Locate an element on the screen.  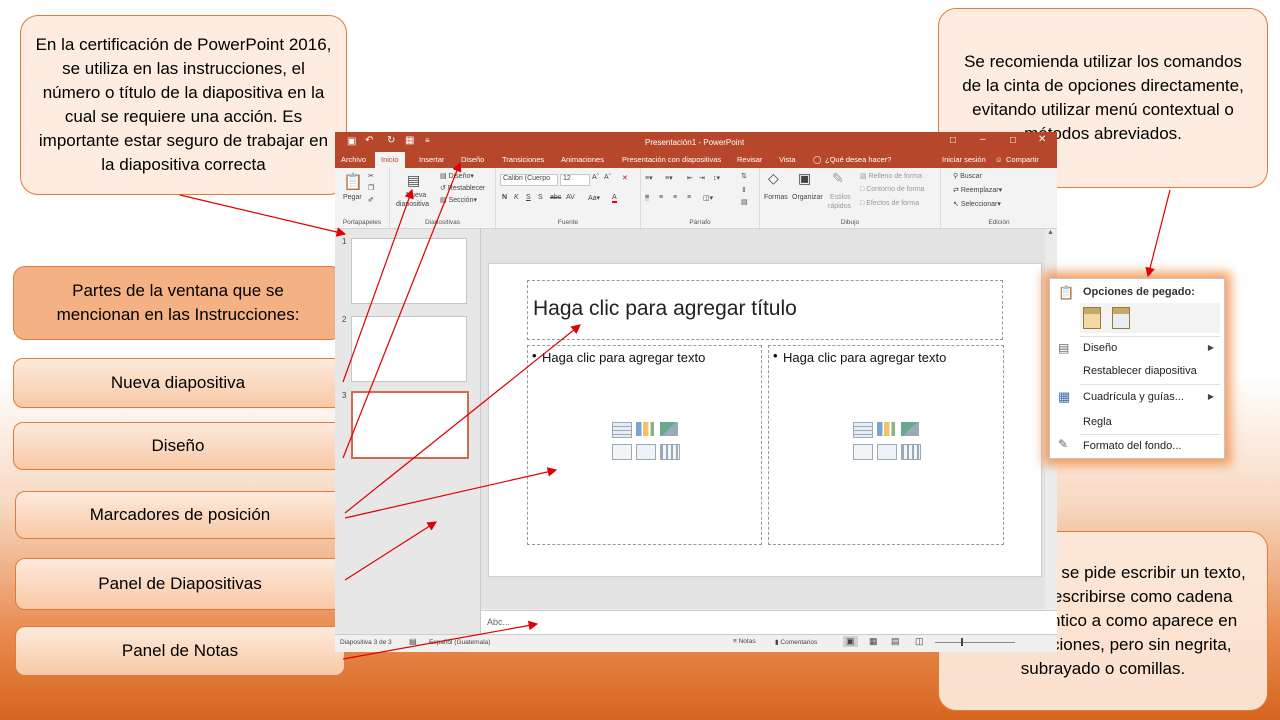
italic-icon: K is located at coordinates (516, 197).